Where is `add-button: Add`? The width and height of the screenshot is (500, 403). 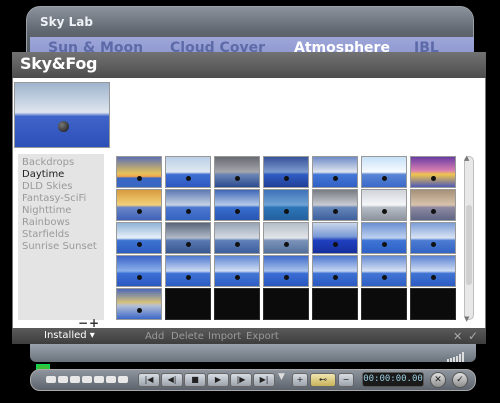 add-button: Add is located at coordinates (154, 336).